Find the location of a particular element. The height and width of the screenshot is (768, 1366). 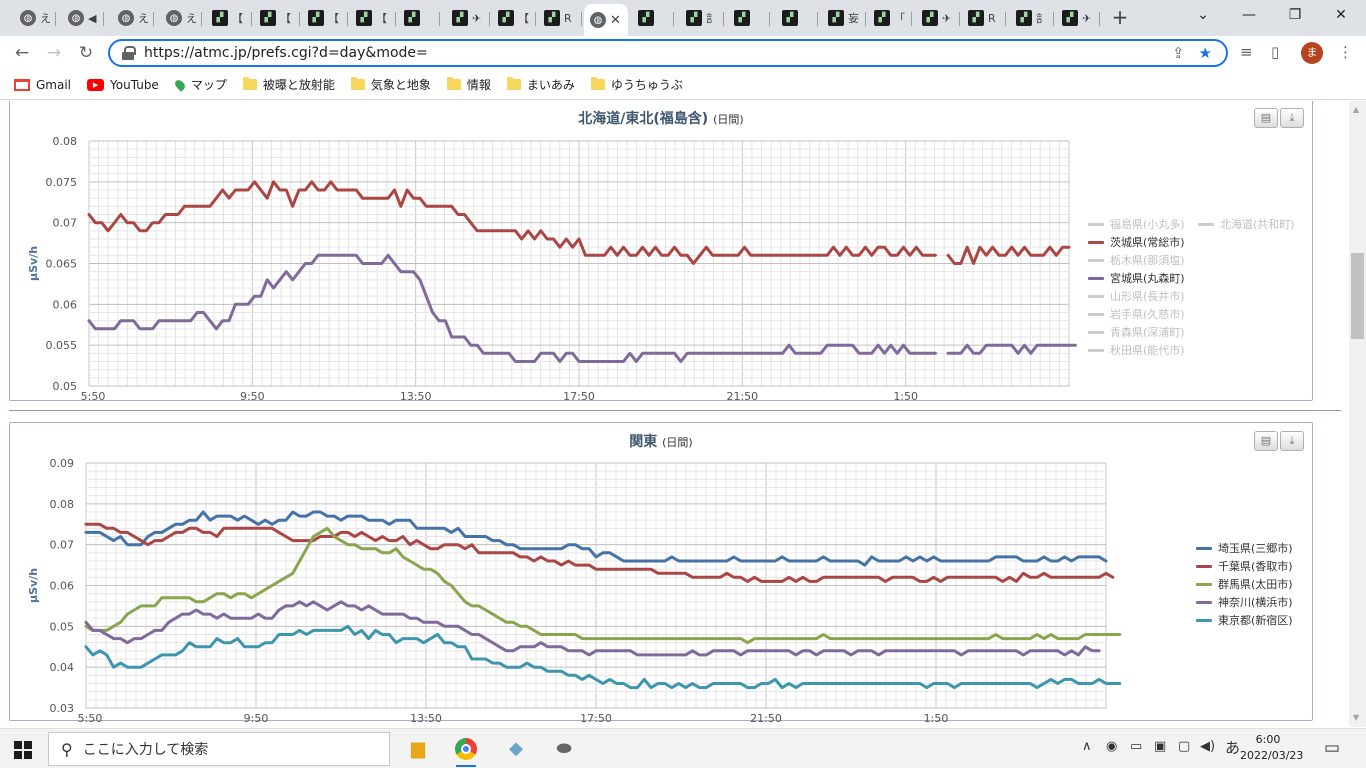

close-tab-icon: ✕ is located at coordinates (615, 20).